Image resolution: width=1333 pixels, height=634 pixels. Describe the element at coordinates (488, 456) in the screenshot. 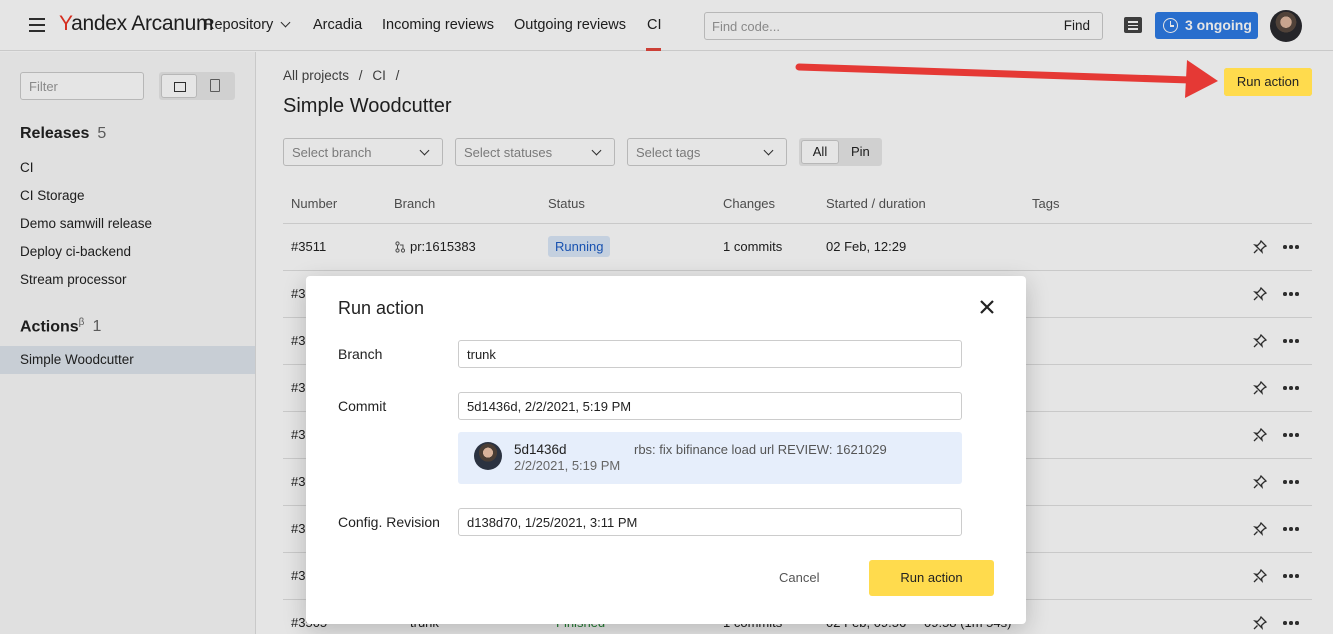

I see `commit-author-avatar` at that location.